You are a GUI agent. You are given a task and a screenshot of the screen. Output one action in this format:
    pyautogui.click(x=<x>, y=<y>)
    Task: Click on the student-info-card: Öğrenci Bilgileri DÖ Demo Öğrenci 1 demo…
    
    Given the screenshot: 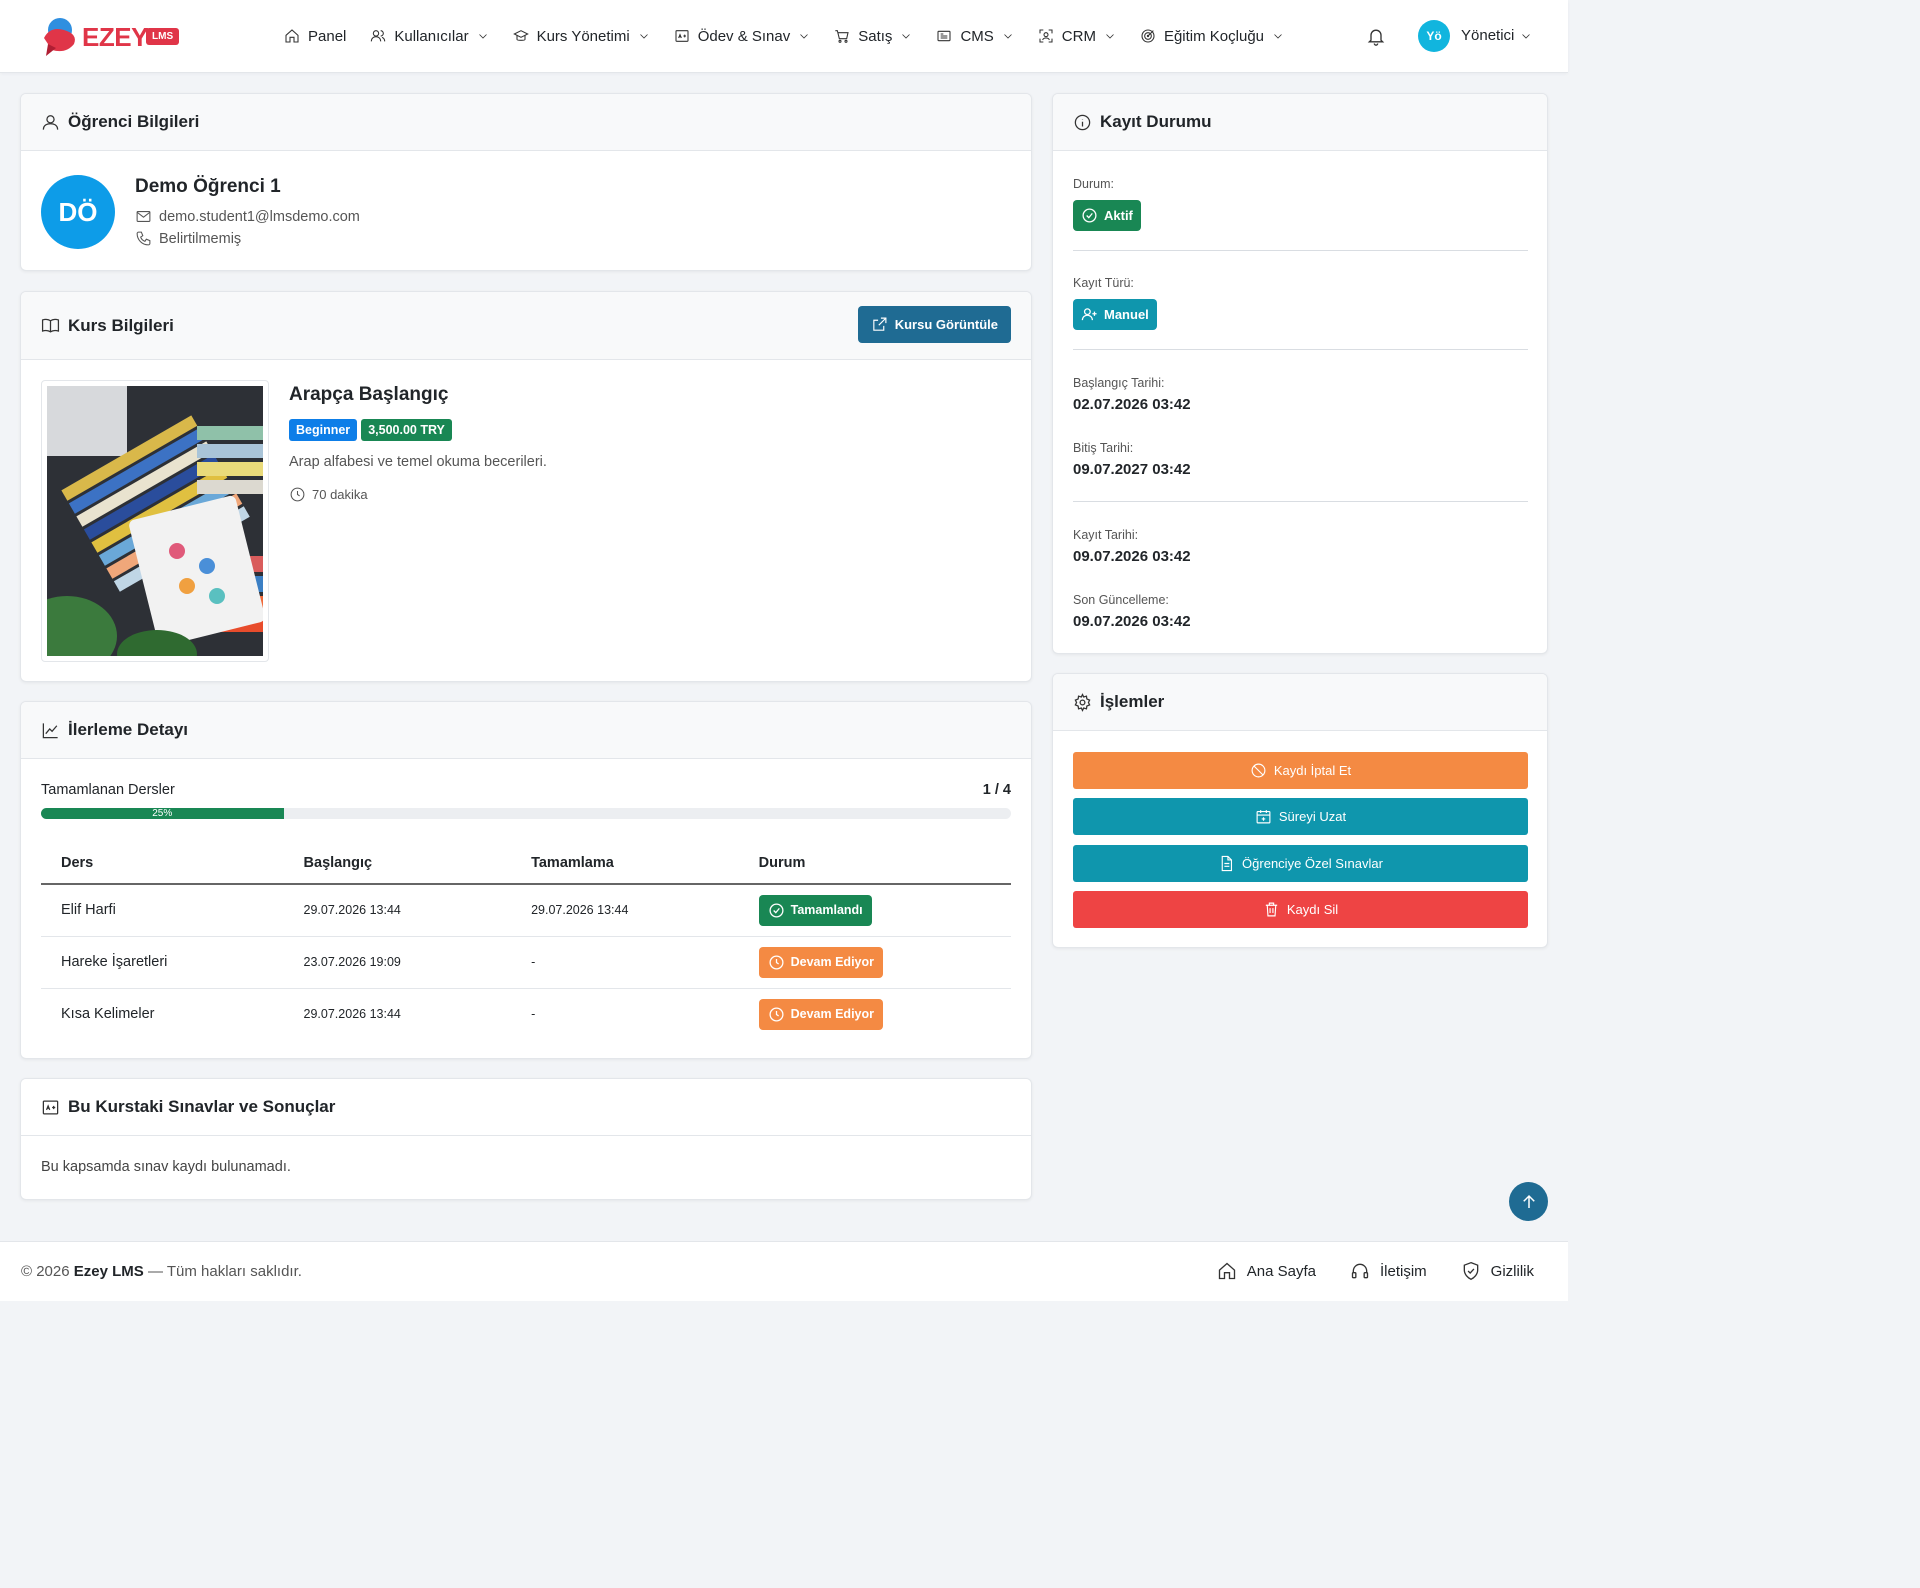 What is the action you would take?
    pyautogui.click(x=526, y=182)
    